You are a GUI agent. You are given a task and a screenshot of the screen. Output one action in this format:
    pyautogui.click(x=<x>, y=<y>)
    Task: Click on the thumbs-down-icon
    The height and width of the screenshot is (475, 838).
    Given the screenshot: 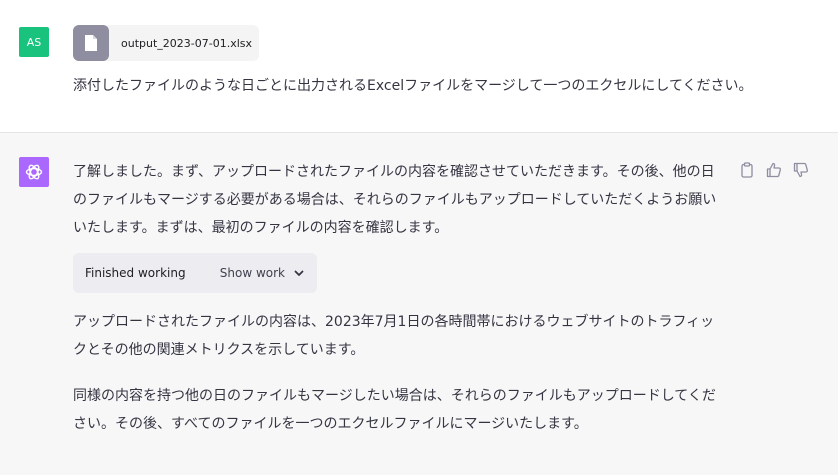 What is the action you would take?
    pyautogui.click(x=801, y=170)
    